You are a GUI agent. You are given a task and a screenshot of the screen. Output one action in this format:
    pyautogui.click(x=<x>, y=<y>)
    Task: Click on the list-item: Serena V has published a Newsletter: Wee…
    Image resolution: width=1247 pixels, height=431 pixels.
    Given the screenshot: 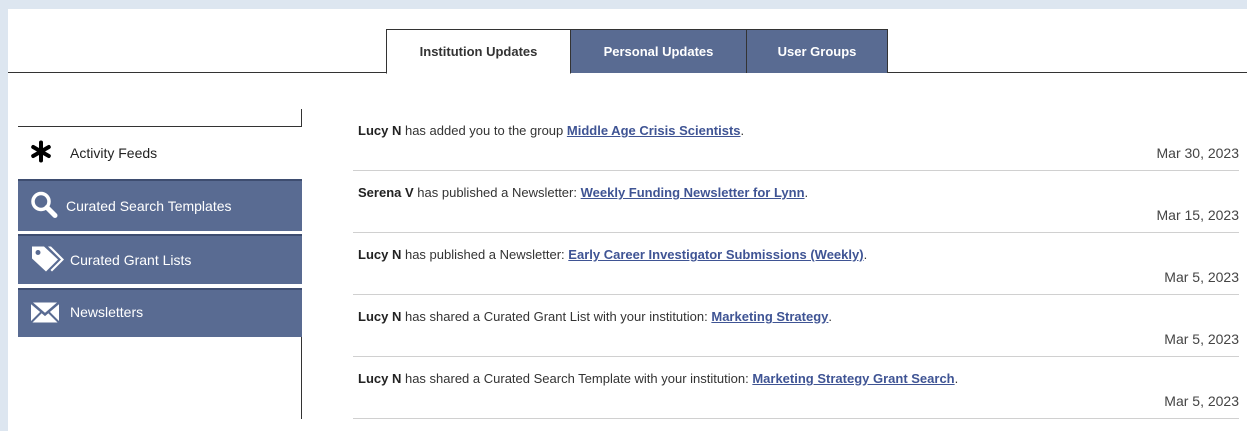 What is the action you would take?
    pyautogui.click(x=796, y=202)
    